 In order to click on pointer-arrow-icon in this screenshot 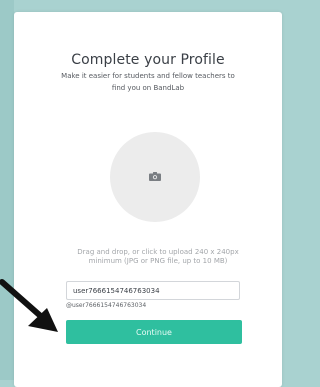, I will do `click(29, 305)`.